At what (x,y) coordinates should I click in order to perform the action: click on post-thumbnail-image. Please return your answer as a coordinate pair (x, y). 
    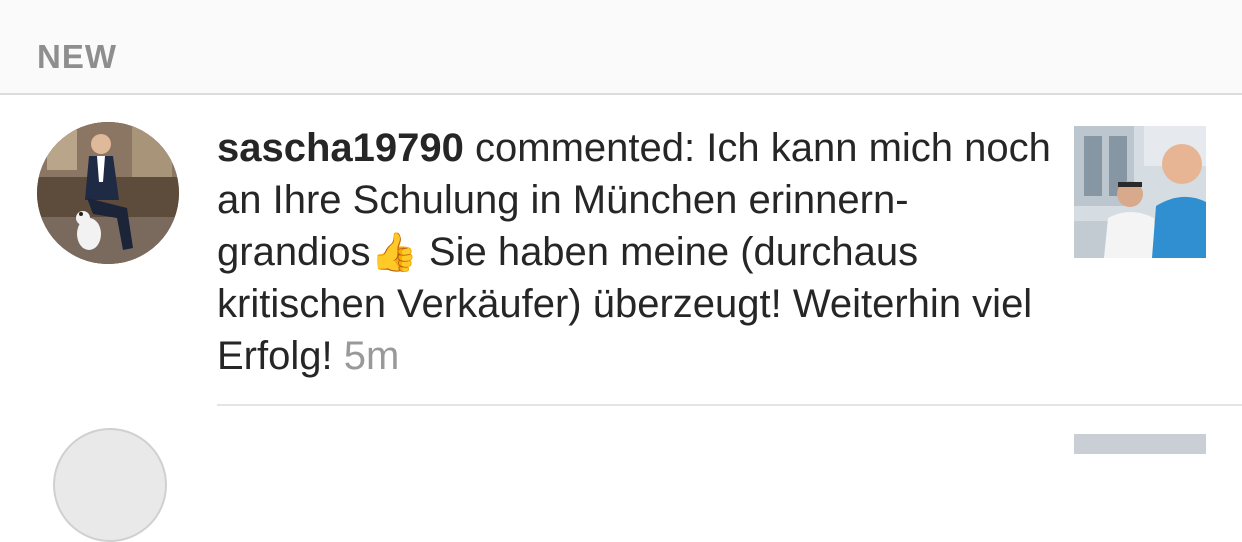
    Looking at the image, I should click on (1140, 192).